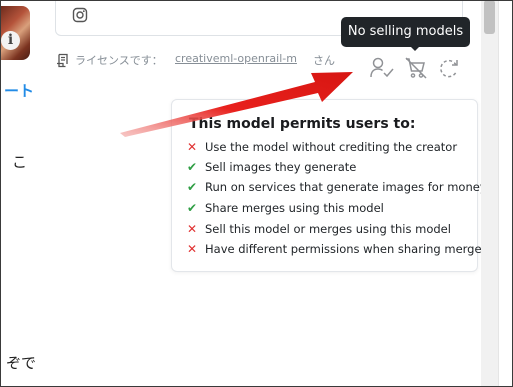 The width and height of the screenshot is (513, 387). Describe the element at coordinates (10, 40) in the screenshot. I see `info-icon: i` at that location.